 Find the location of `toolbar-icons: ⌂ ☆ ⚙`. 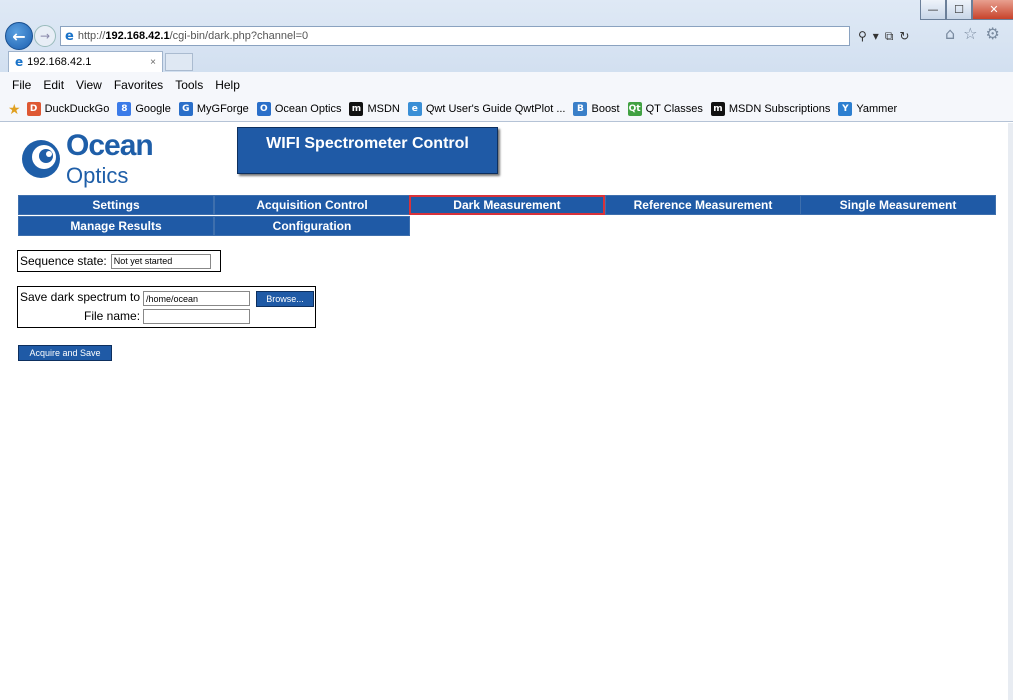

toolbar-icons: ⌂ ☆ ⚙ is located at coordinates (972, 33).